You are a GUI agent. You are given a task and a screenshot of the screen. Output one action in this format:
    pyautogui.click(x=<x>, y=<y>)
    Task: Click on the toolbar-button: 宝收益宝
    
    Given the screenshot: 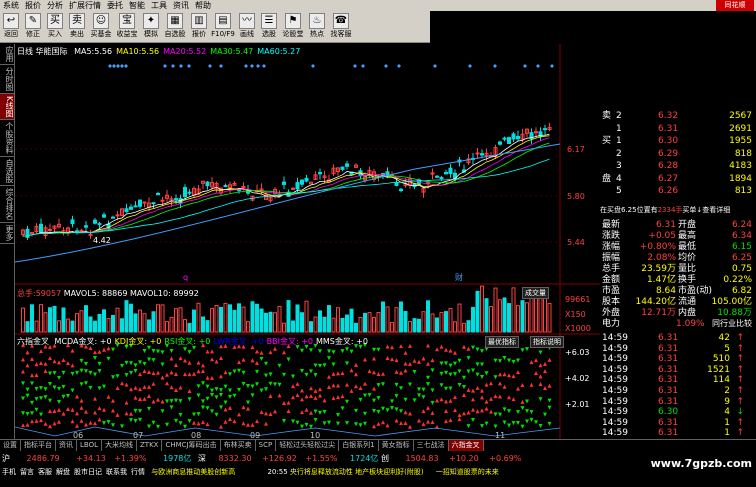 What is the action you would take?
    pyautogui.click(x=127, y=25)
    